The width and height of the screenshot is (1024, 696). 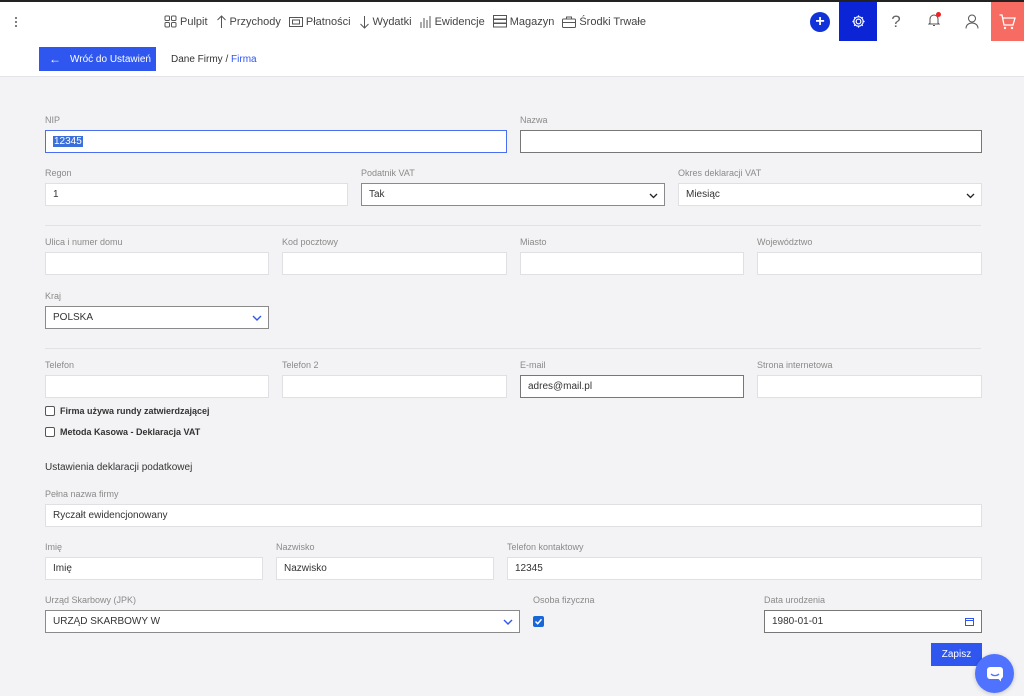 I want to click on urzad-value: URZĄD SKARBOWY W, so click(x=107, y=621).